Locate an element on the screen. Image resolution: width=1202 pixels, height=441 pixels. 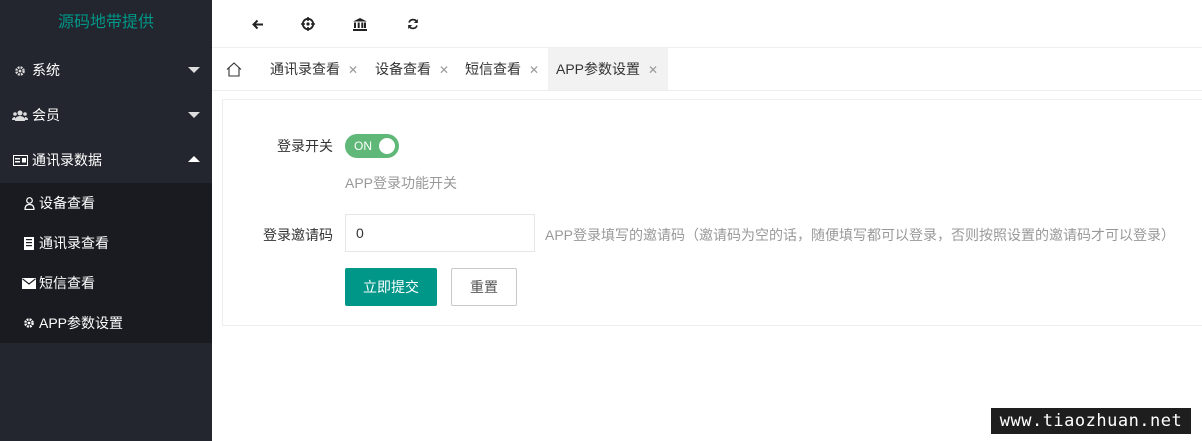
tab-devices-view: 设备查看 ✕ is located at coordinates (408, 69).